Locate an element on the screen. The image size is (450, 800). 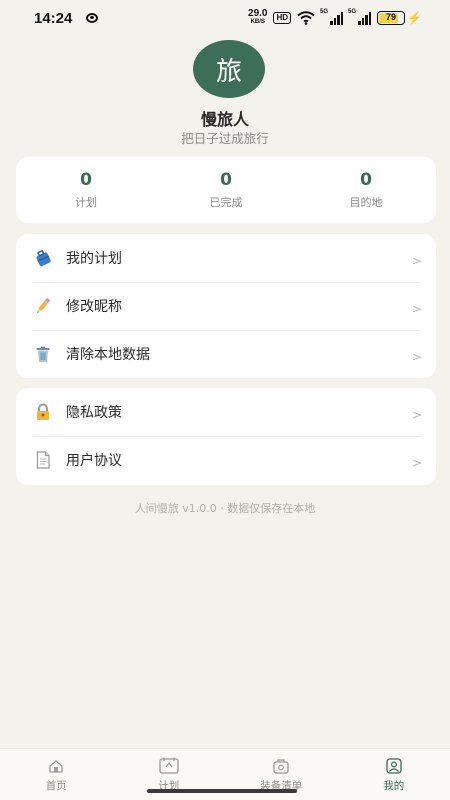
stat-label: 已完成 is located at coordinates (226, 202).